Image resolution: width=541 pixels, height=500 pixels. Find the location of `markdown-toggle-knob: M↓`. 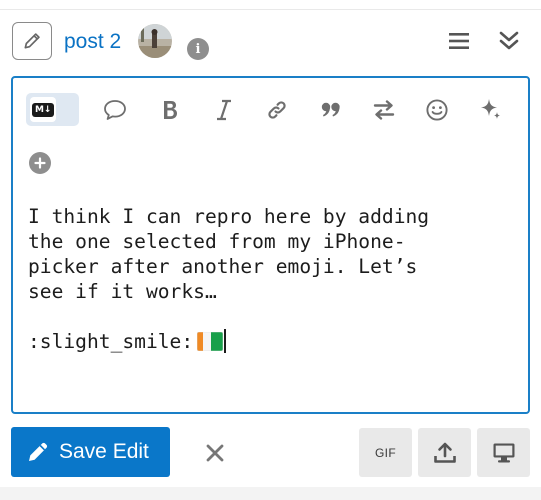

markdown-toggle-knob: M↓ is located at coordinates (43, 109).